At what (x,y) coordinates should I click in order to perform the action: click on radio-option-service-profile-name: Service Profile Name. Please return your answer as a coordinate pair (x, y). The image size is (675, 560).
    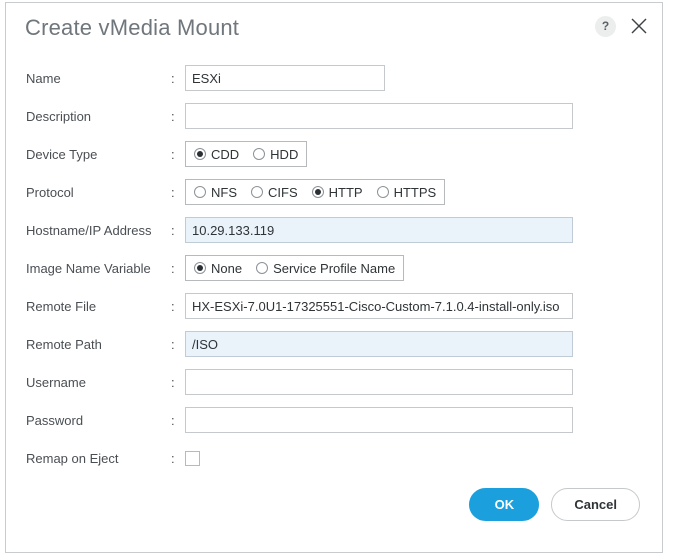
    Looking at the image, I should click on (325, 268).